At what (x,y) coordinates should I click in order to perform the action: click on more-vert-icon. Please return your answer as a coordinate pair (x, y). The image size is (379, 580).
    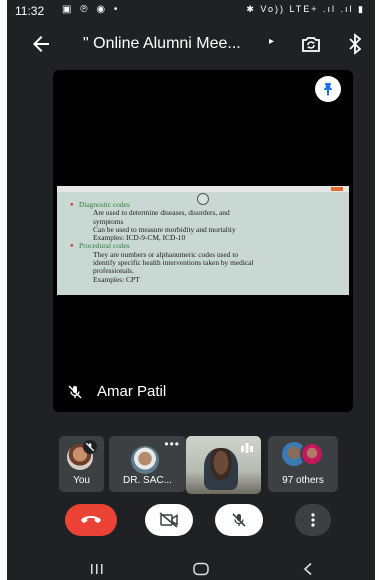
    Looking at the image, I should click on (313, 520).